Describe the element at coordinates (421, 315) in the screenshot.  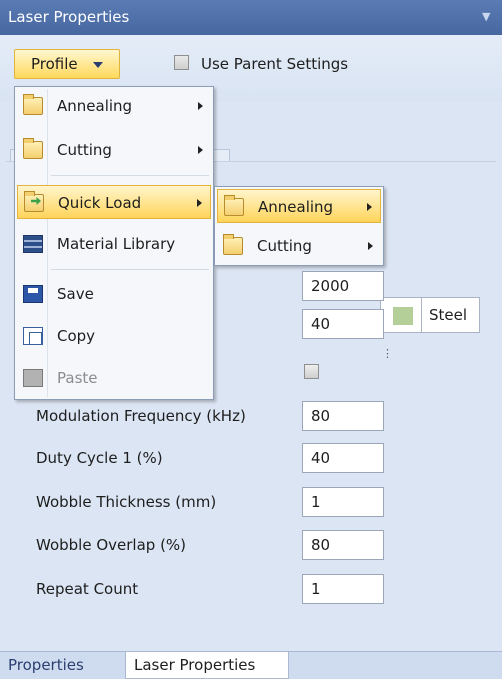
I see `material-separator` at that location.